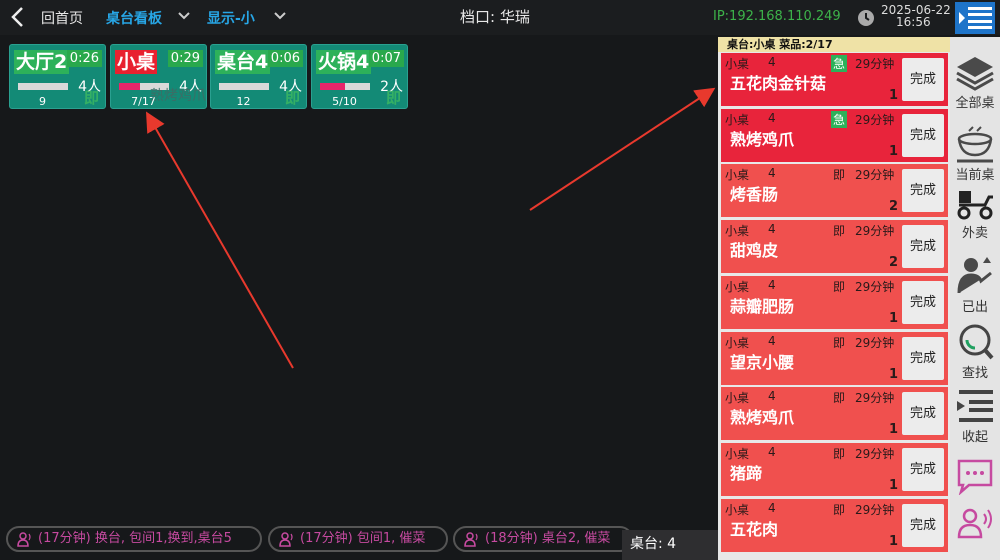 This screenshot has height=560, width=1000. Describe the element at coordinates (975, 175) in the screenshot. I see `current-table-label: 当前桌` at that location.